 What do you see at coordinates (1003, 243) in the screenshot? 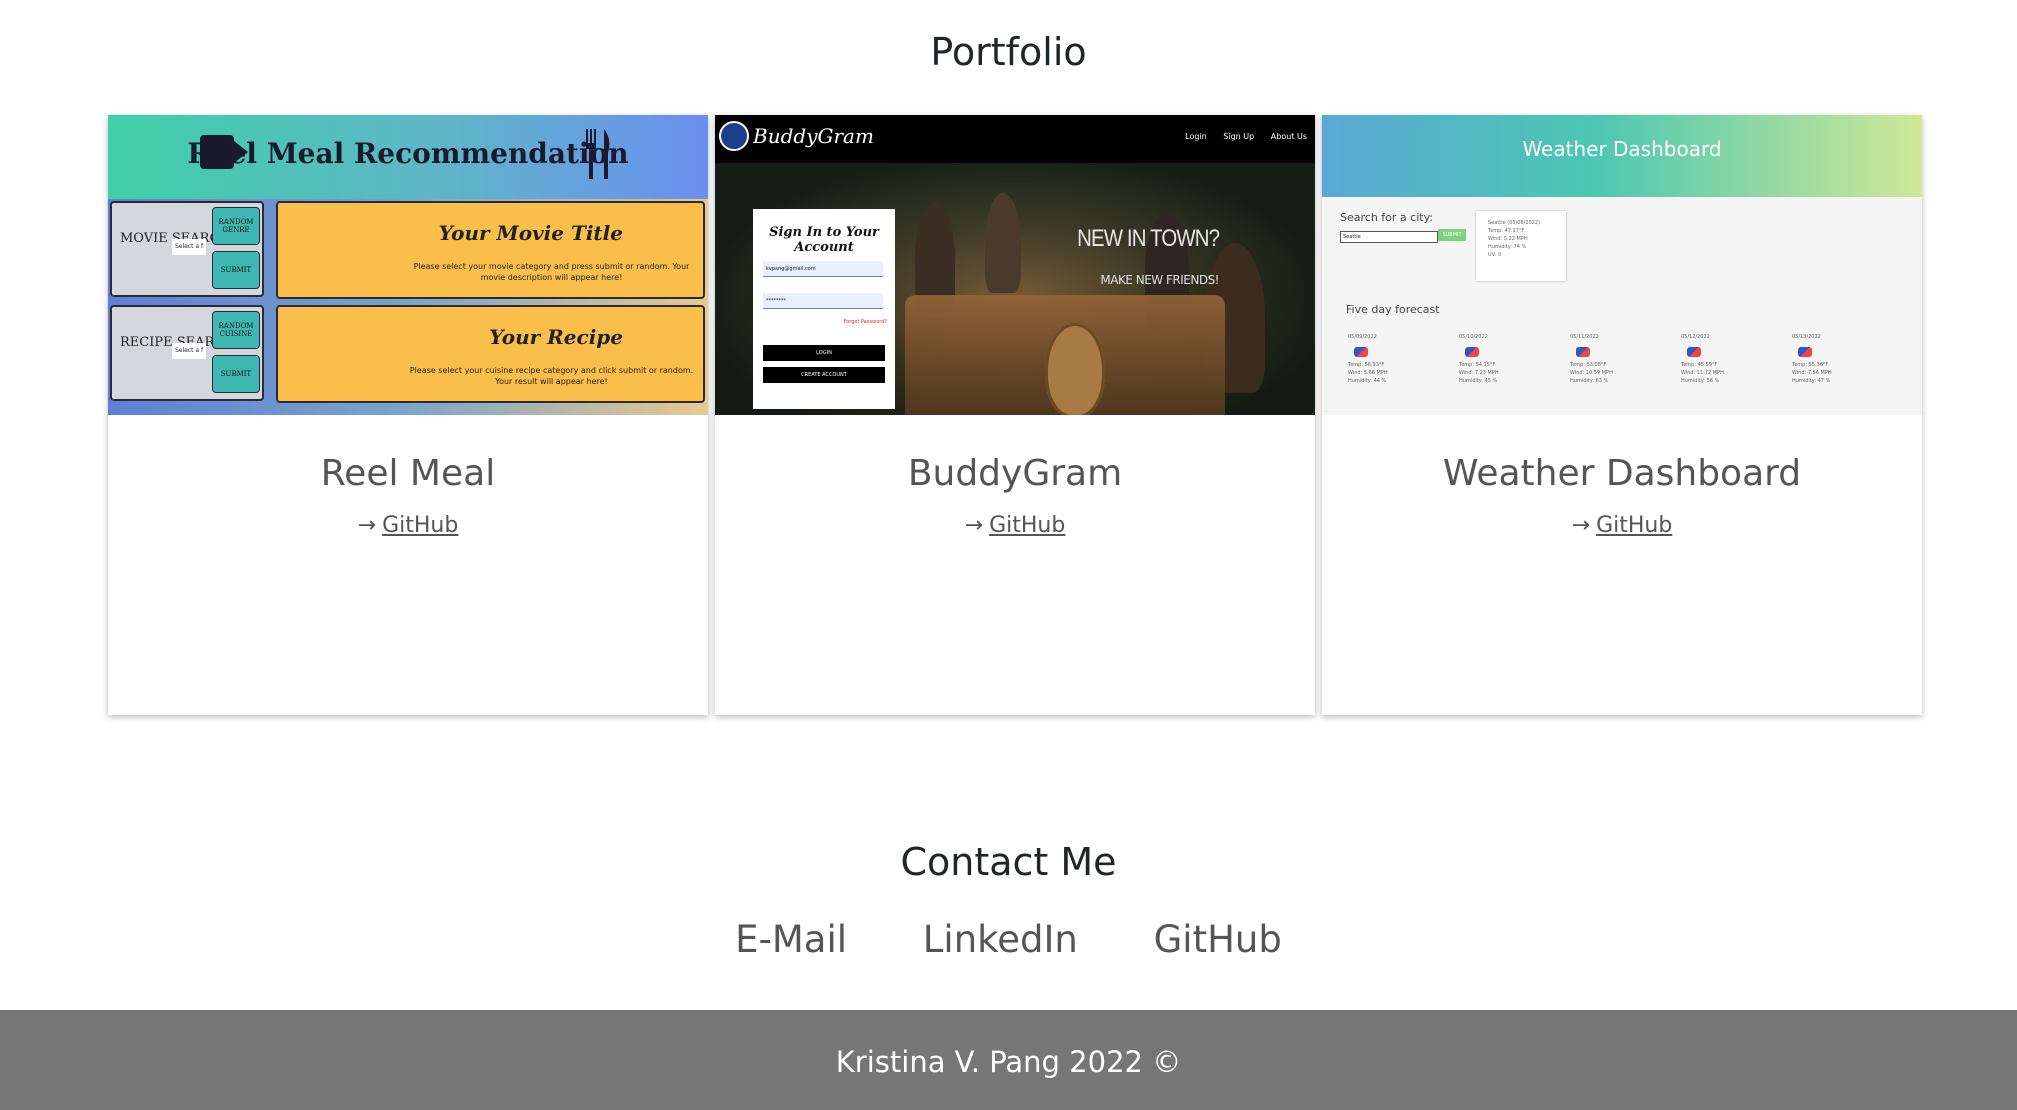
I see `photo-person` at bounding box center [1003, 243].